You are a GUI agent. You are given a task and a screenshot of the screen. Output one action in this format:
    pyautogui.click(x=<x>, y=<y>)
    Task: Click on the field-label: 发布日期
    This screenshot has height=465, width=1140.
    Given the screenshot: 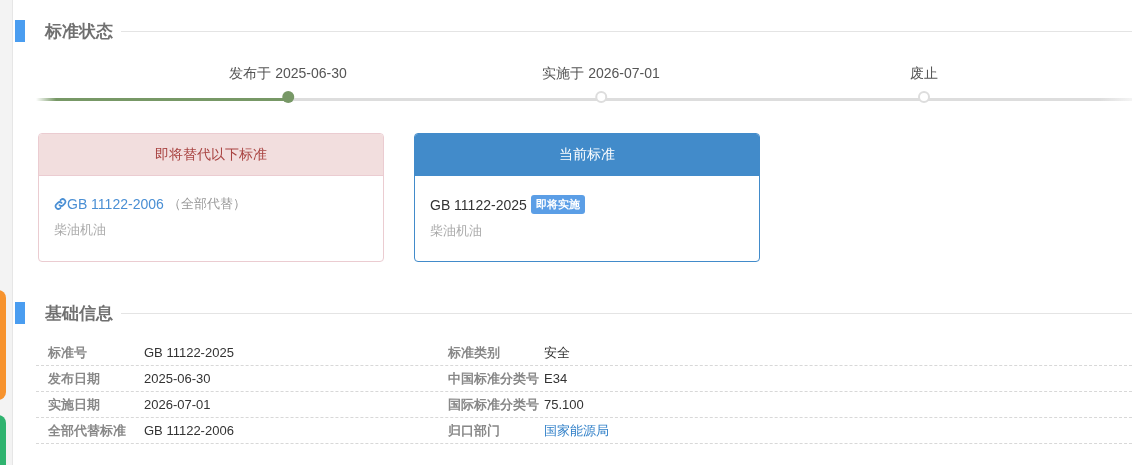 What is the action you would take?
    pyautogui.click(x=74, y=378)
    